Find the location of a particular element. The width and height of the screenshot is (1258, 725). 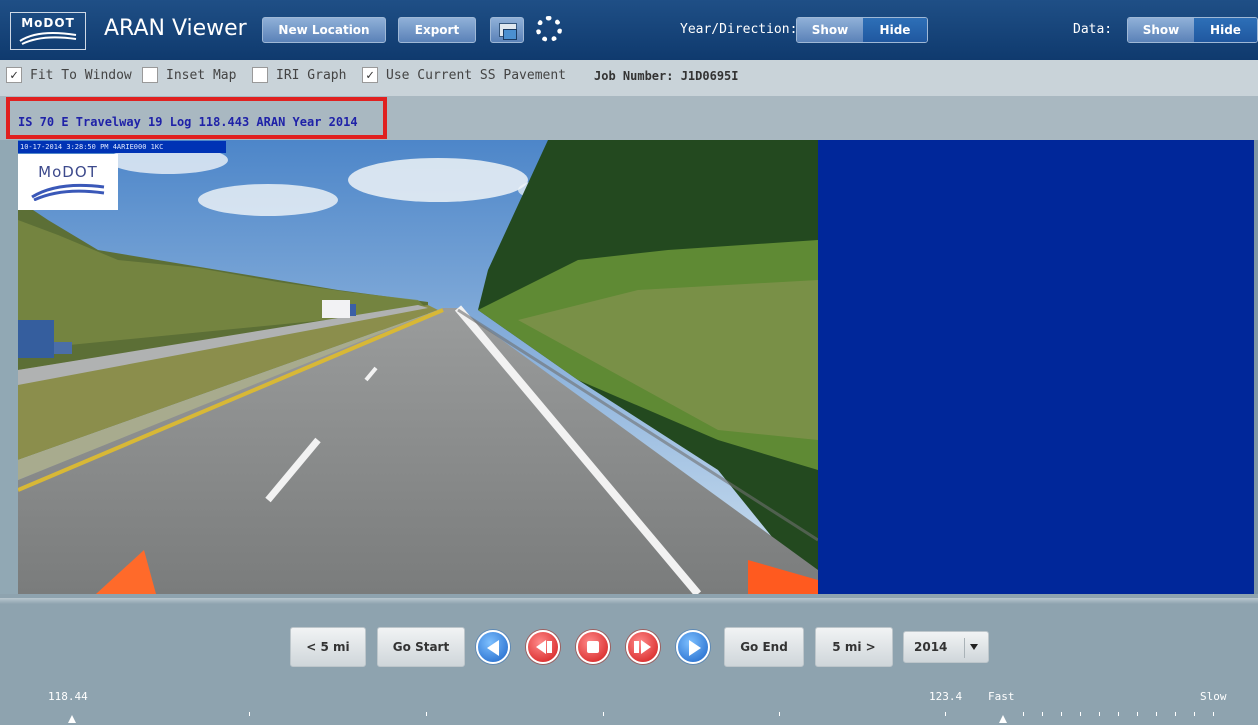

use-current-ss-option: ✓ Use Current SS Pavement is located at coordinates (464, 75).